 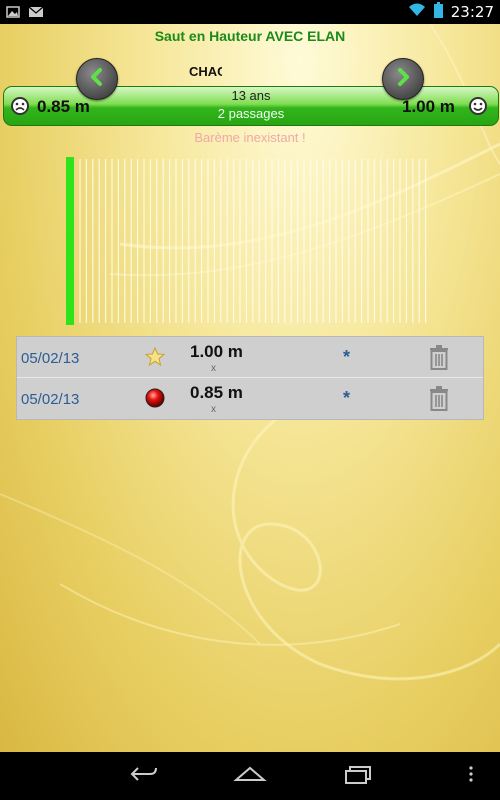 I want to click on star-icon, so click(x=155, y=356).